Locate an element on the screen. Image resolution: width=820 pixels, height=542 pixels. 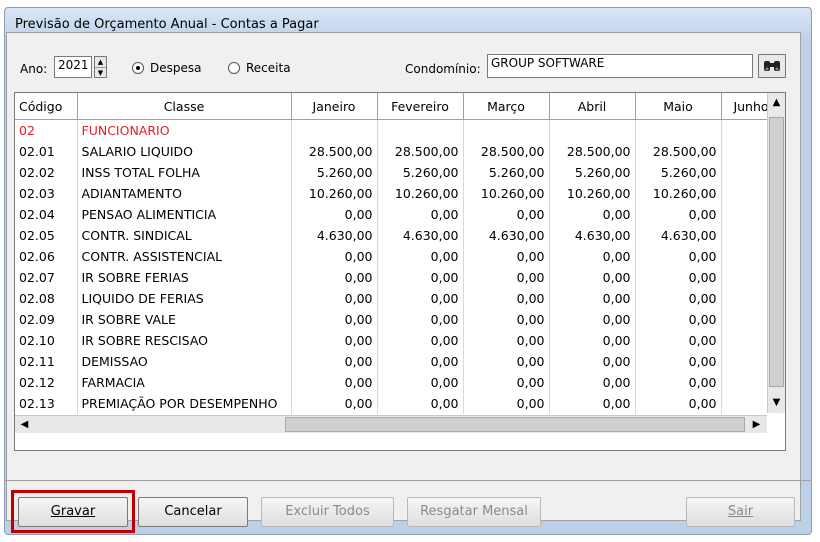
classe-cell: ADIANTAMENTO is located at coordinates (184, 193).